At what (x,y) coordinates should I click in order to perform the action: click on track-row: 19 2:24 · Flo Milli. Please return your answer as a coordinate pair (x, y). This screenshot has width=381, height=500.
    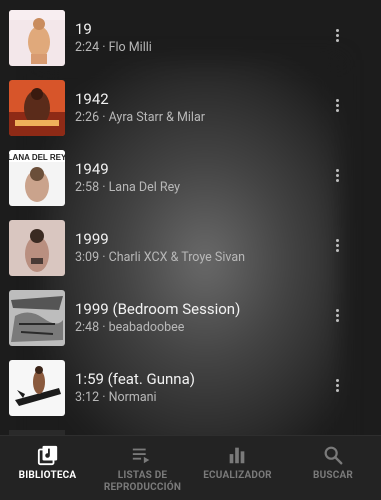
    Looking at the image, I should click on (190, 38).